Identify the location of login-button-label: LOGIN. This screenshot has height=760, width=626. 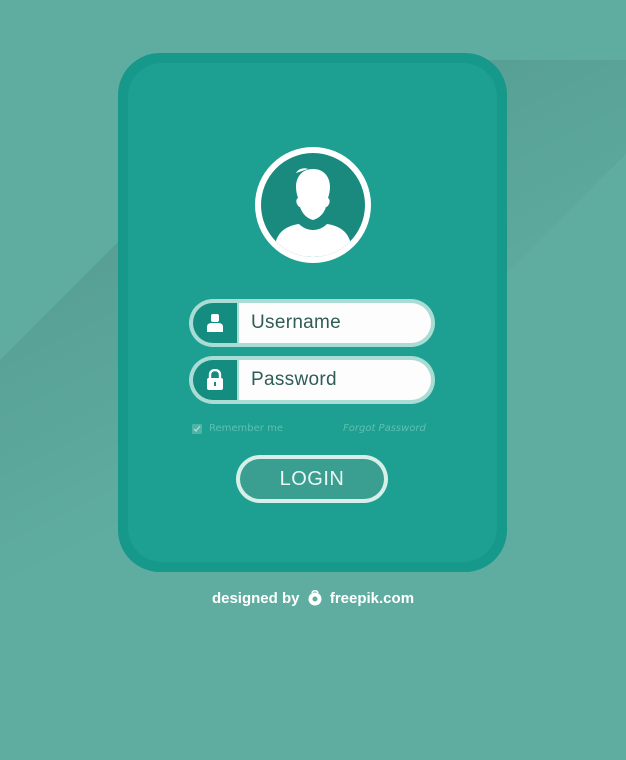
(312, 479).